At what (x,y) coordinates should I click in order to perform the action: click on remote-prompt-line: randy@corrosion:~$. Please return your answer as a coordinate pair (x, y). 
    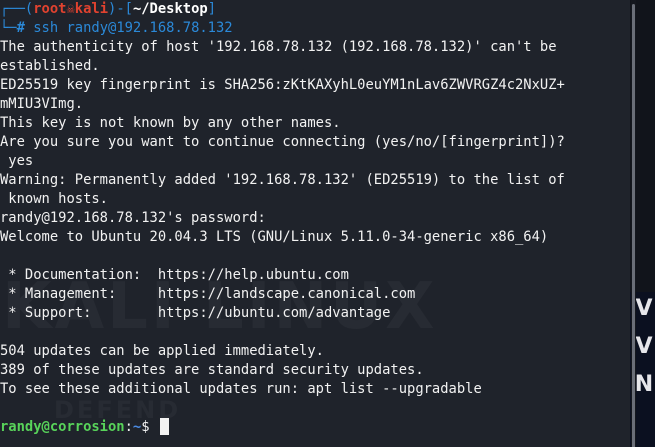
    Looking at the image, I should click on (84, 427).